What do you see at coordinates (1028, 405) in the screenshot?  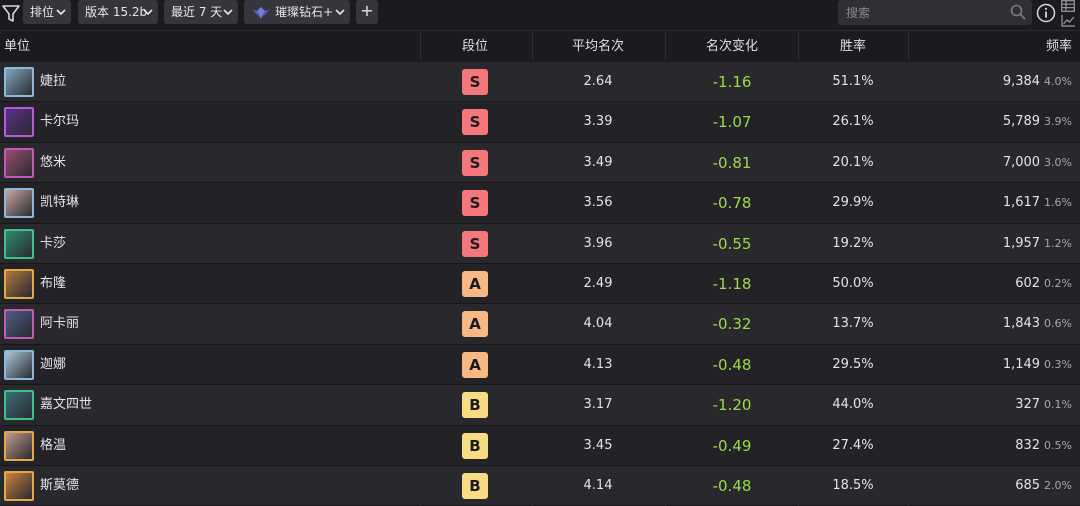 I see `frequency-count: 327` at bounding box center [1028, 405].